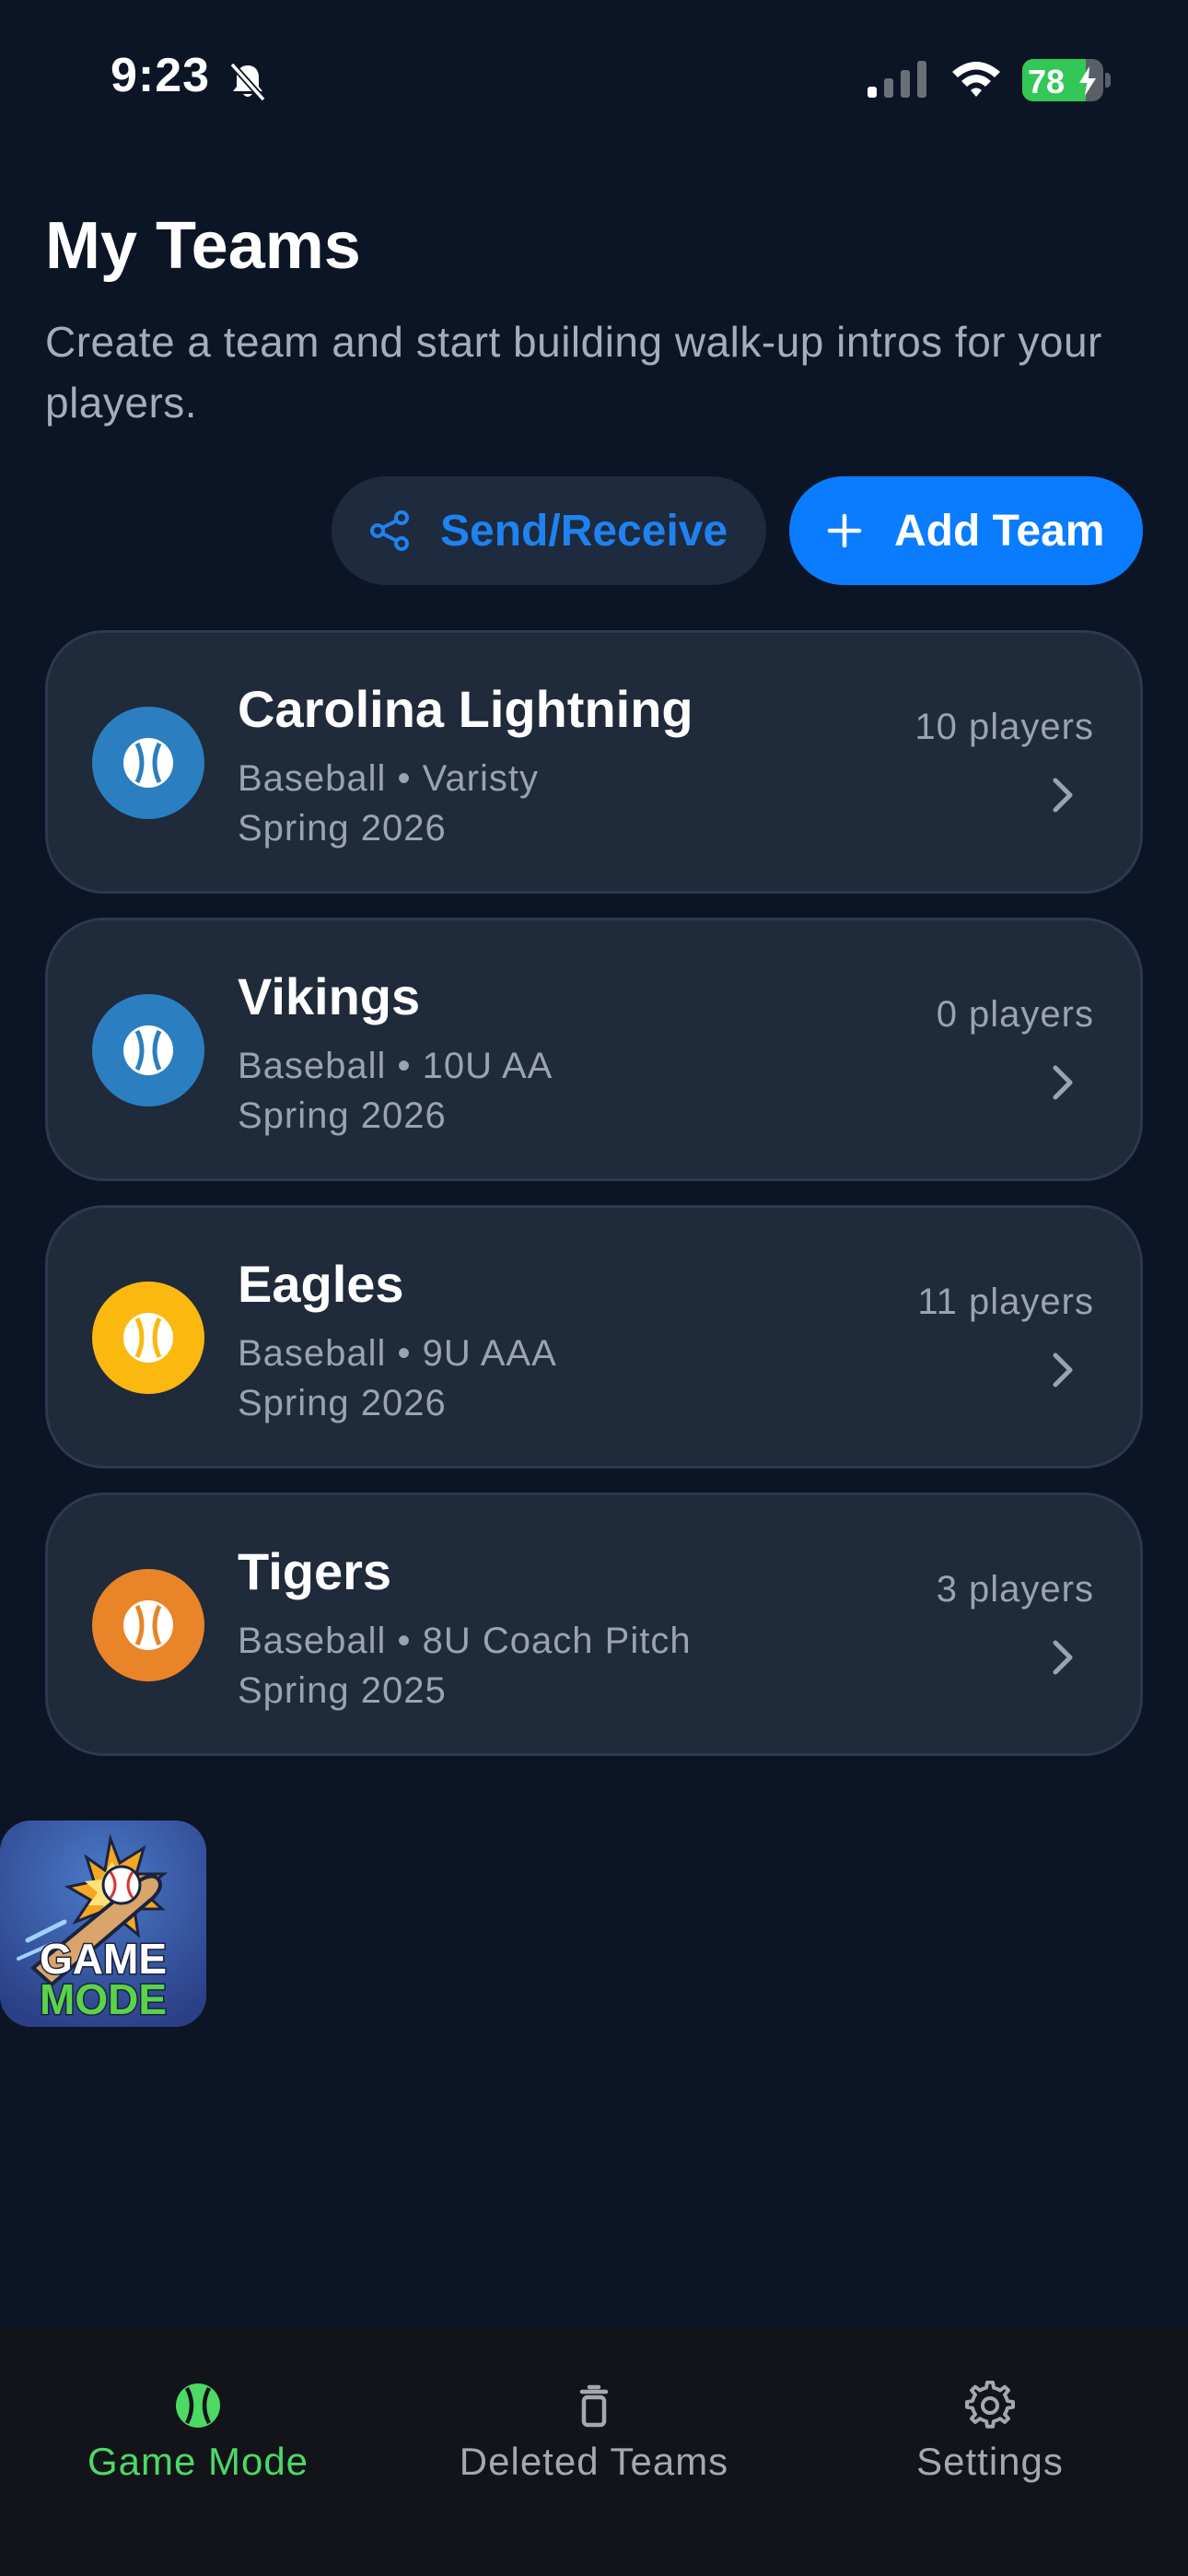 Image resolution: width=1188 pixels, height=2576 pixels. I want to click on team-sport-division: Baseball • 10U AA, so click(395, 1066).